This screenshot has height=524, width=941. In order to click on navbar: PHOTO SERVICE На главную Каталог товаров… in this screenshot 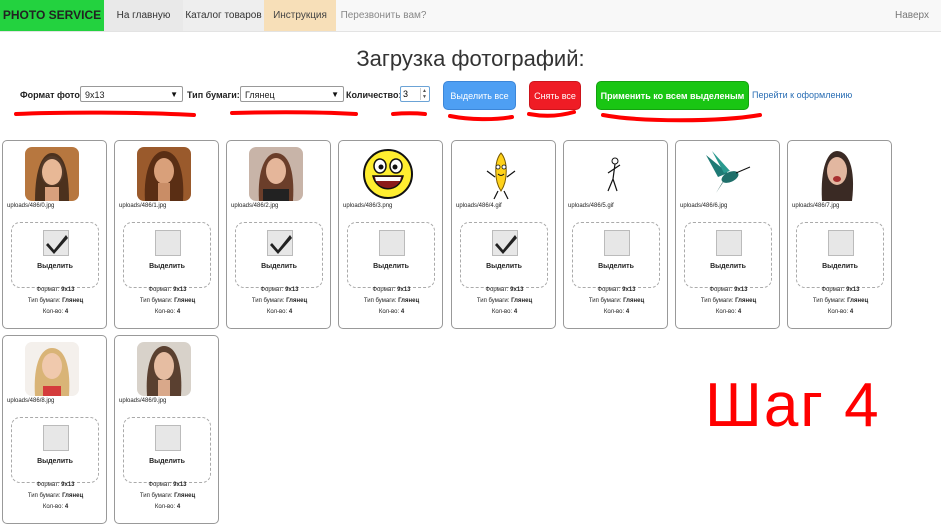, I will do `click(470, 16)`.